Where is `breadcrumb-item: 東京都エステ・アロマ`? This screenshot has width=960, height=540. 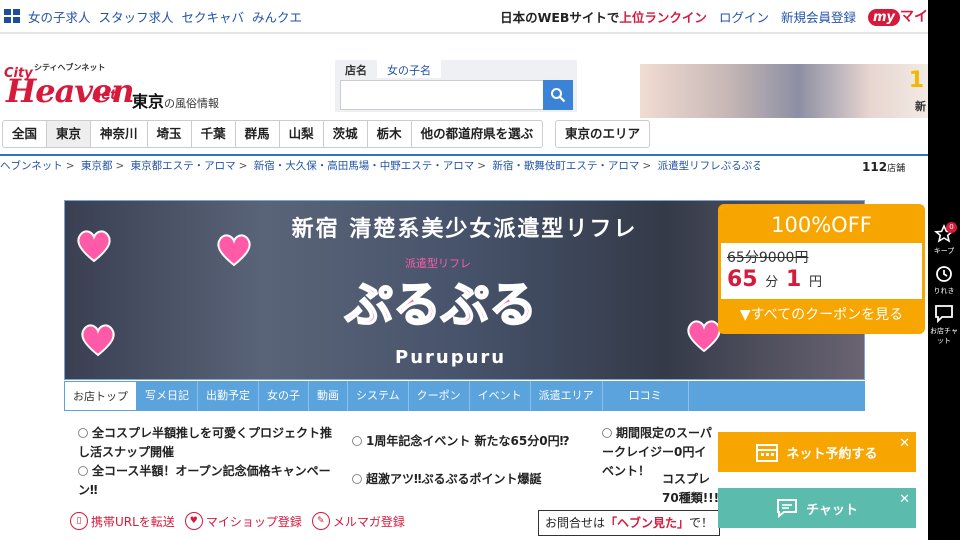 breadcrumb-item: 東京都エステ・アロマ is located at coordinates (183, 166).